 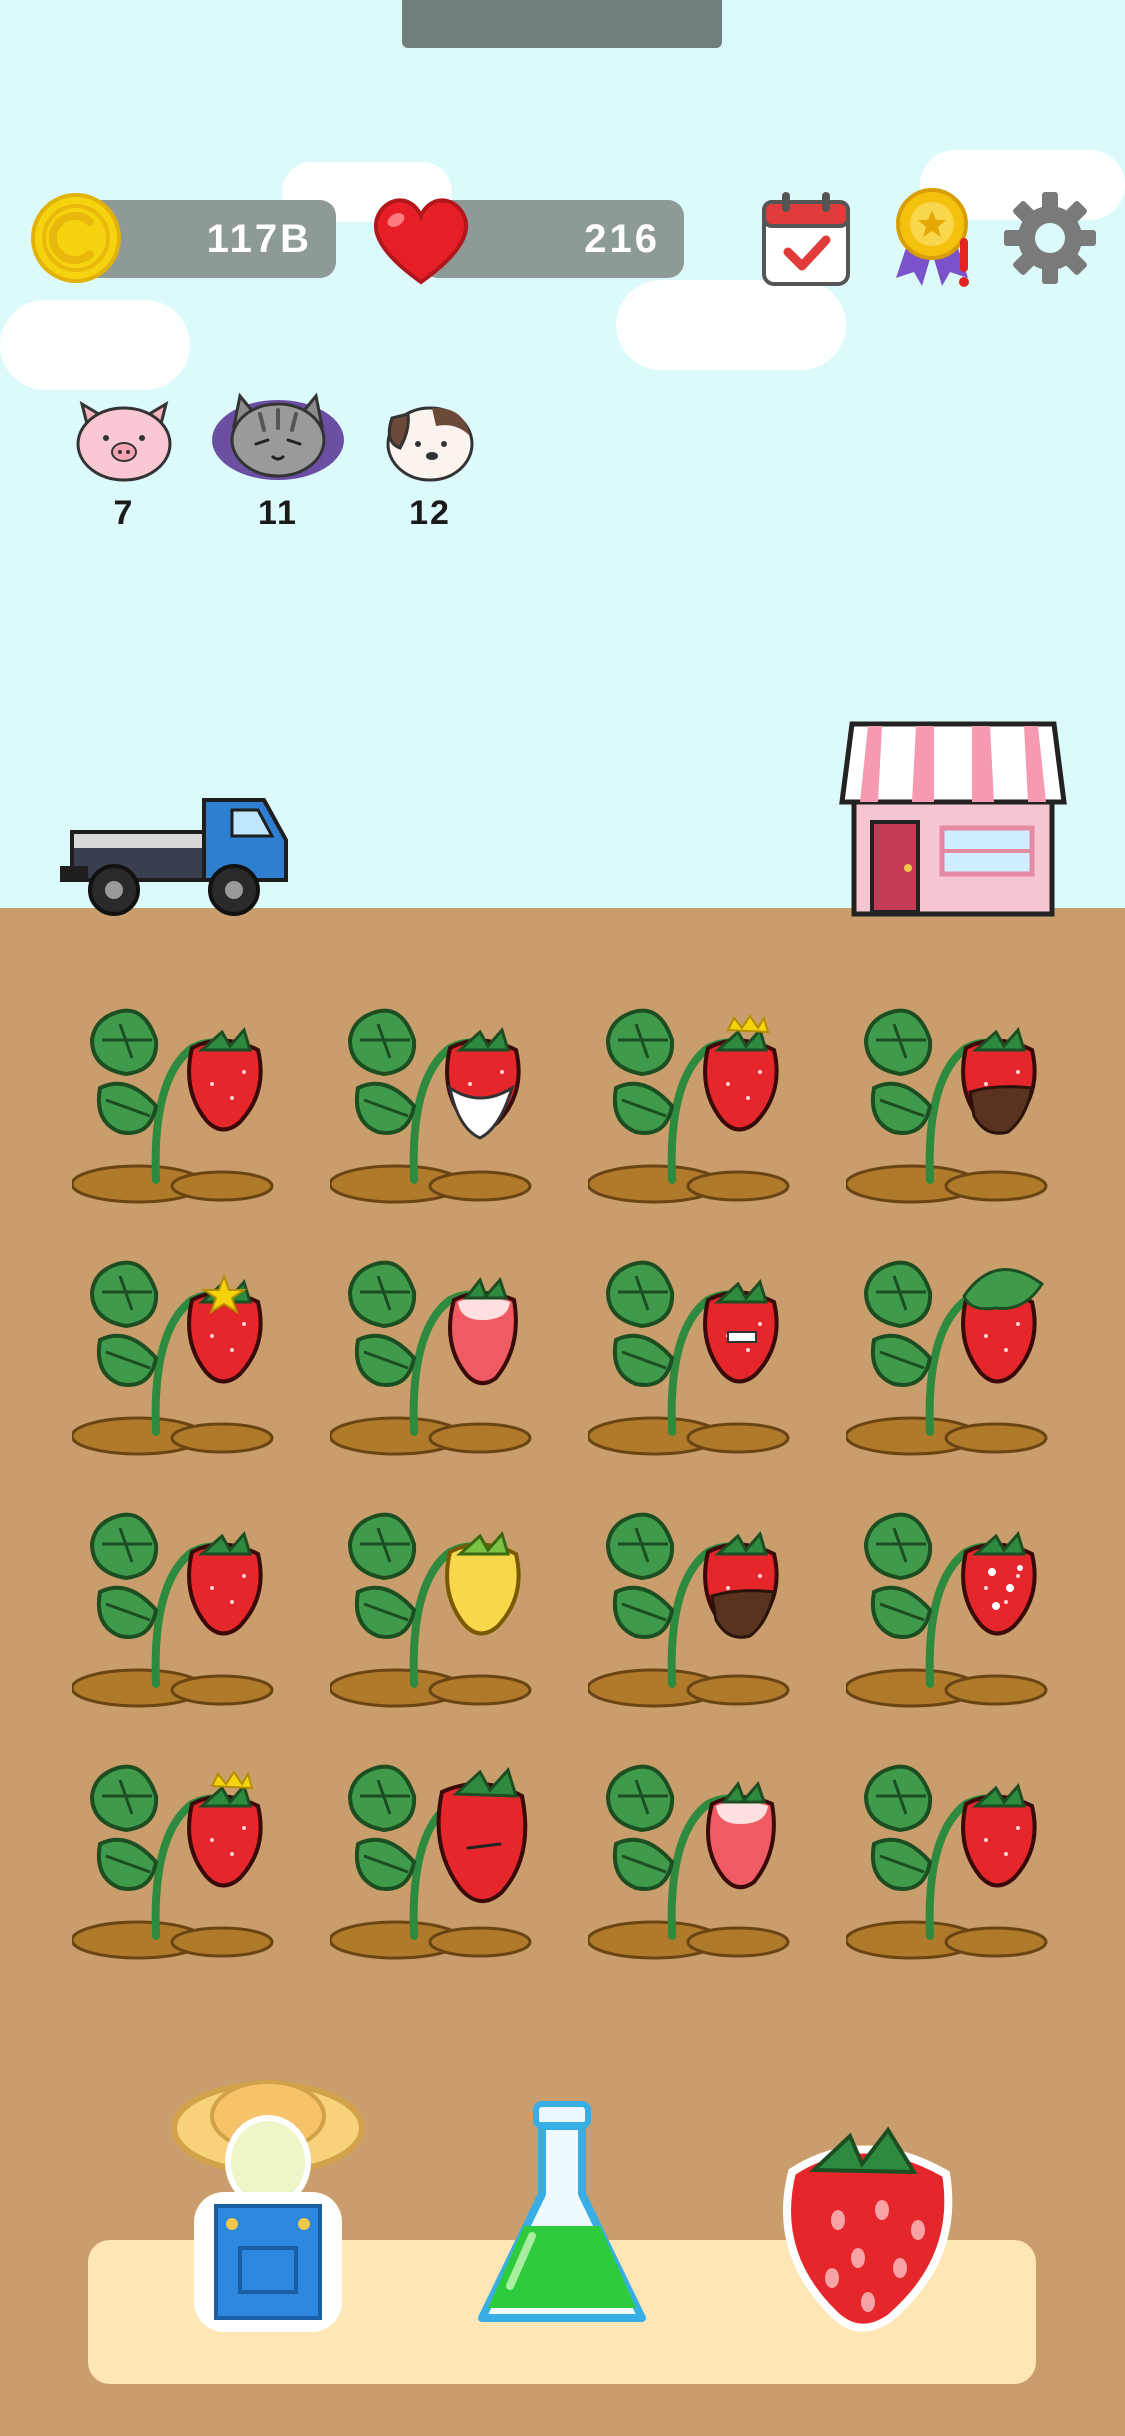 What do you see at coordinates (953, 819) in the screenshot?
I see `shop-building` at bounding box center [953, 819].